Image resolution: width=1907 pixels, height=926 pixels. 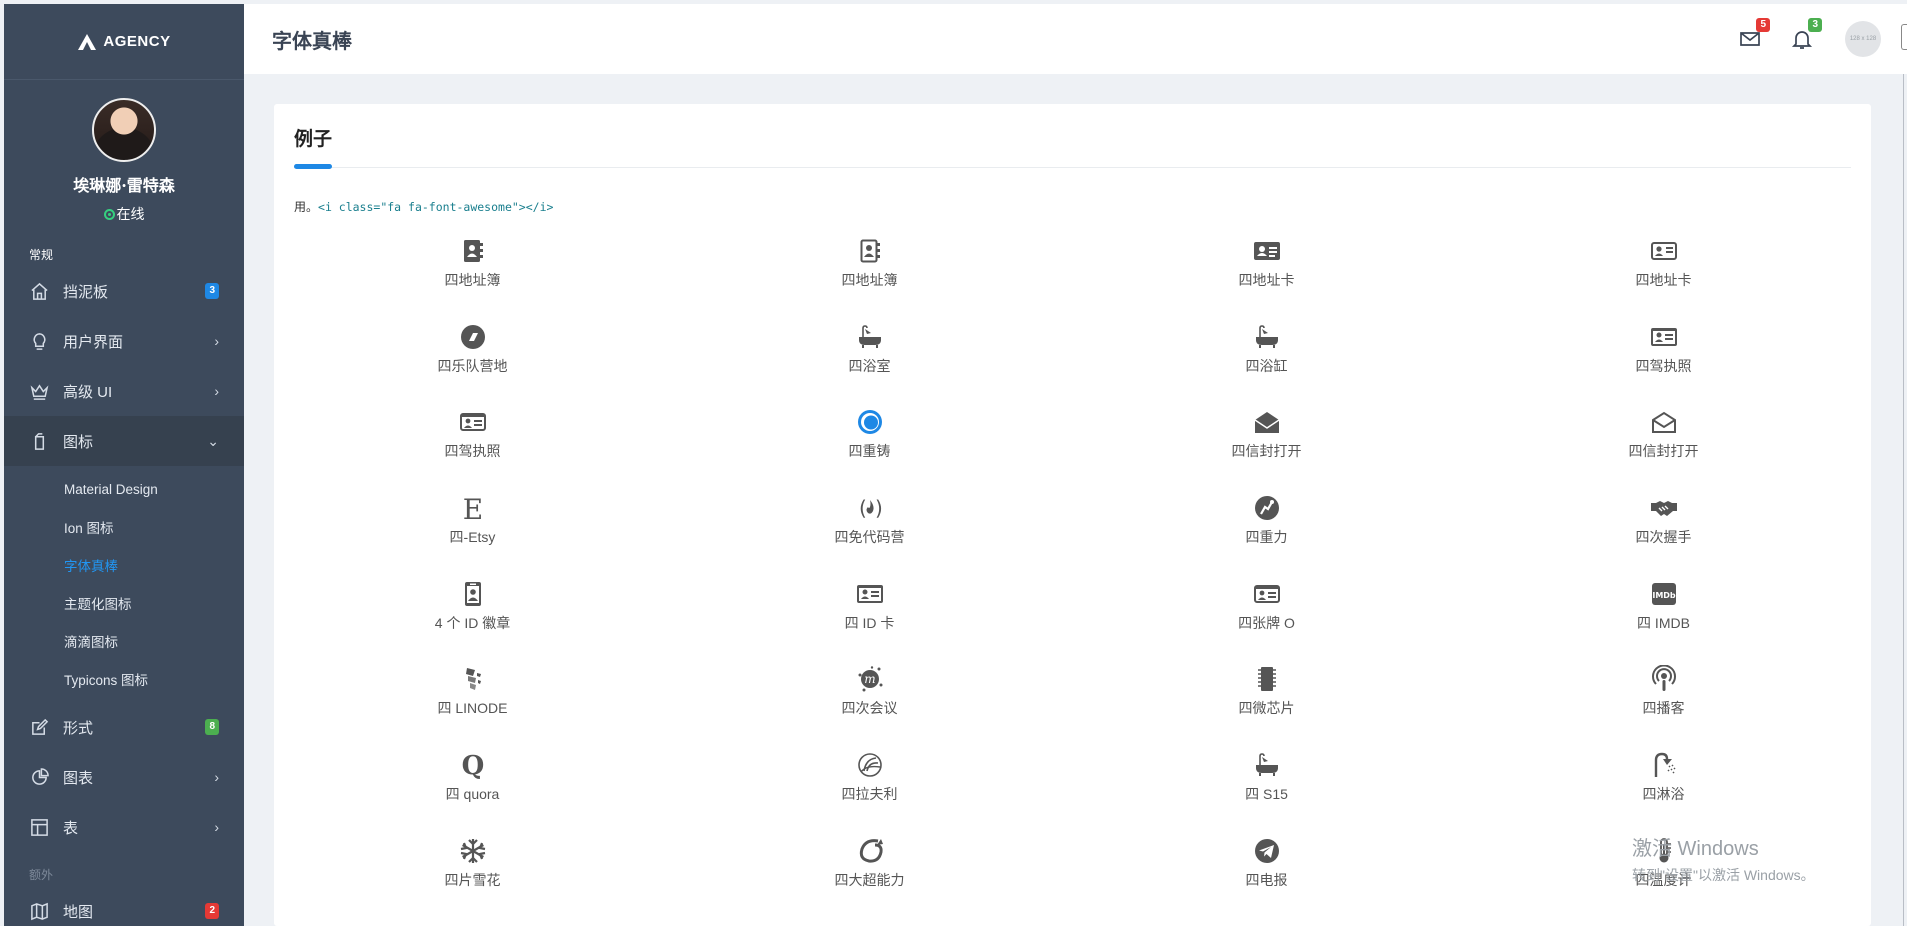 I want to click on sidebar-item-label: 表, so click(x=71, y=828).